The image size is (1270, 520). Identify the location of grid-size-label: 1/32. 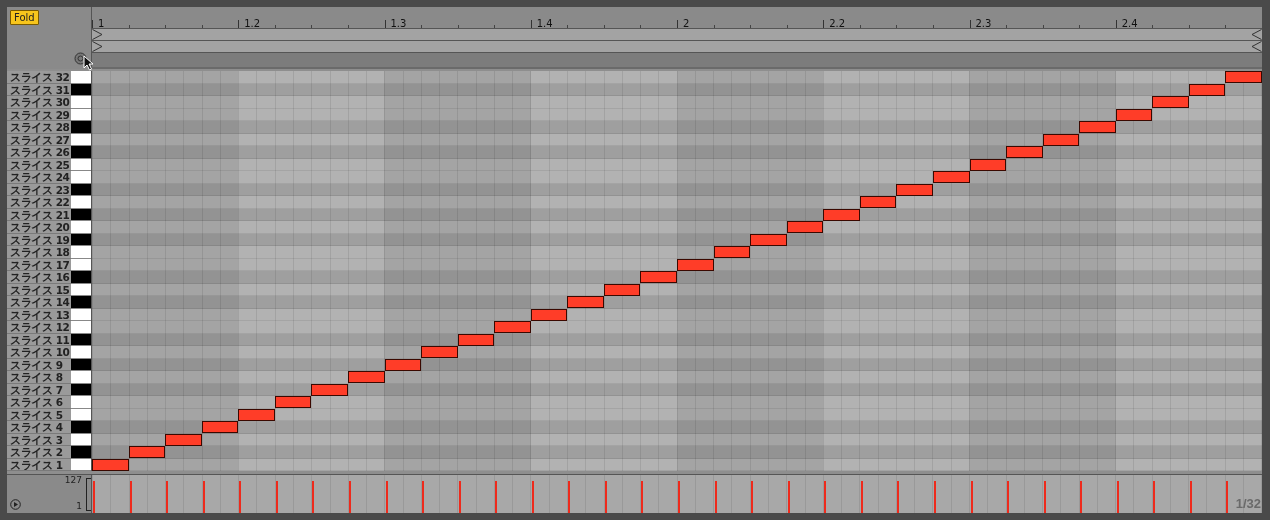
(1248, 503).